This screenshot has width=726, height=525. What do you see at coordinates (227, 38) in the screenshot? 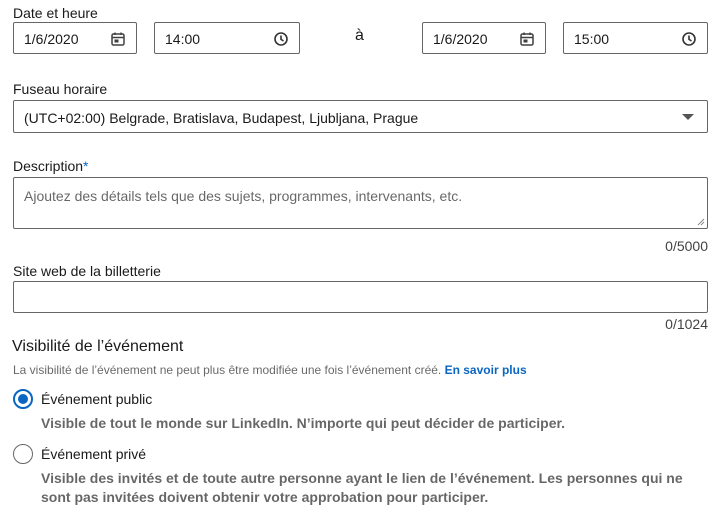
I see `start-time-input: 14:00` at bounding box center [227, 38].